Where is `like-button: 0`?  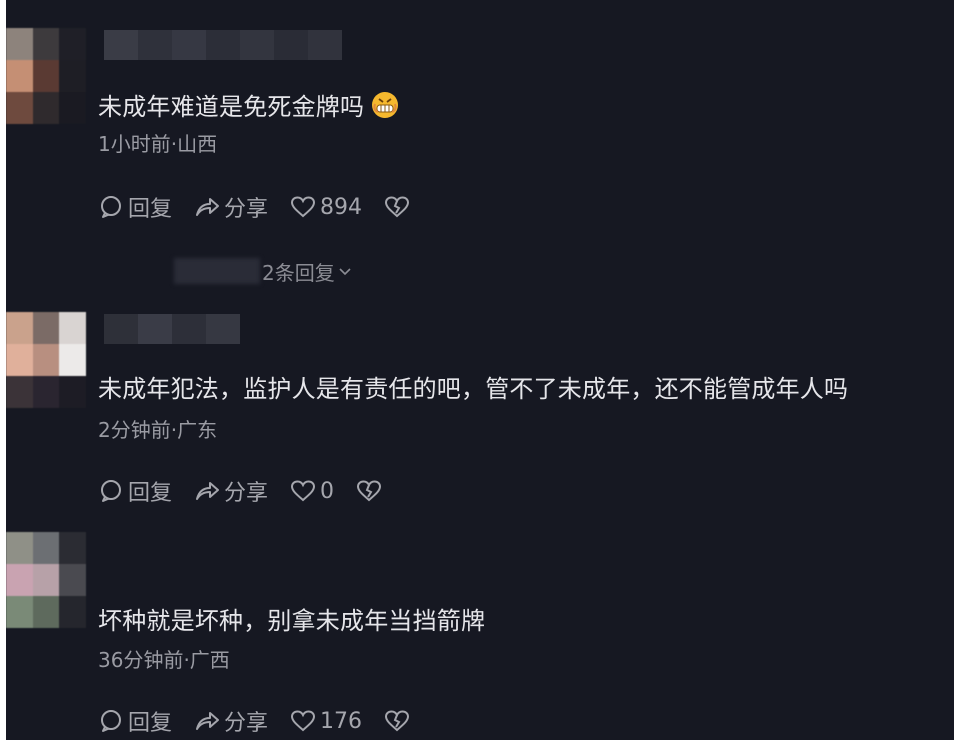
like-button: 0 is located at coordinates (312, 491).